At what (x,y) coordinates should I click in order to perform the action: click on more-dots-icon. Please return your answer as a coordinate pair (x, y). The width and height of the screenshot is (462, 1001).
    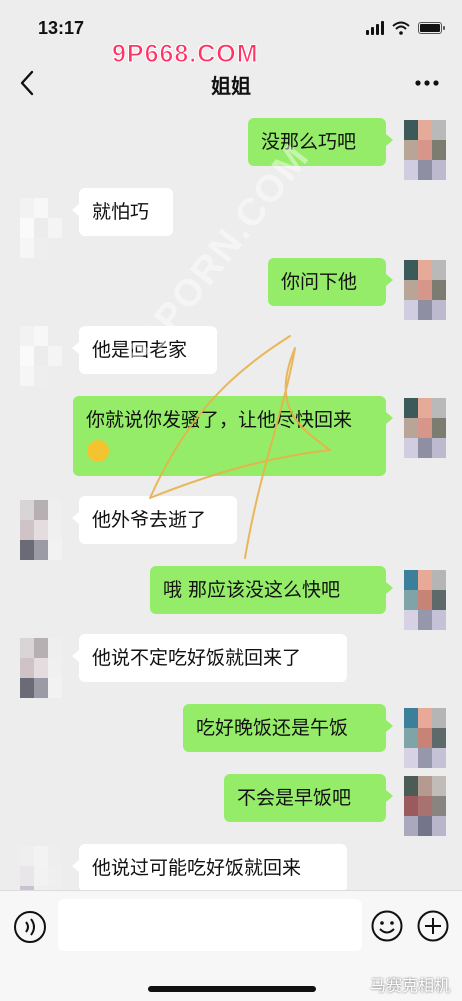
    Looking at the image, I should click on (427, 83).